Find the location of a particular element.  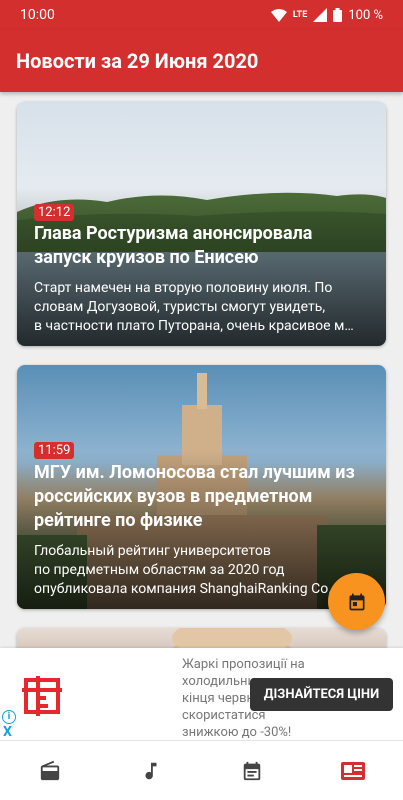

status-bar: 10:00 LTE 100 % is located at coordinates (201, 15).